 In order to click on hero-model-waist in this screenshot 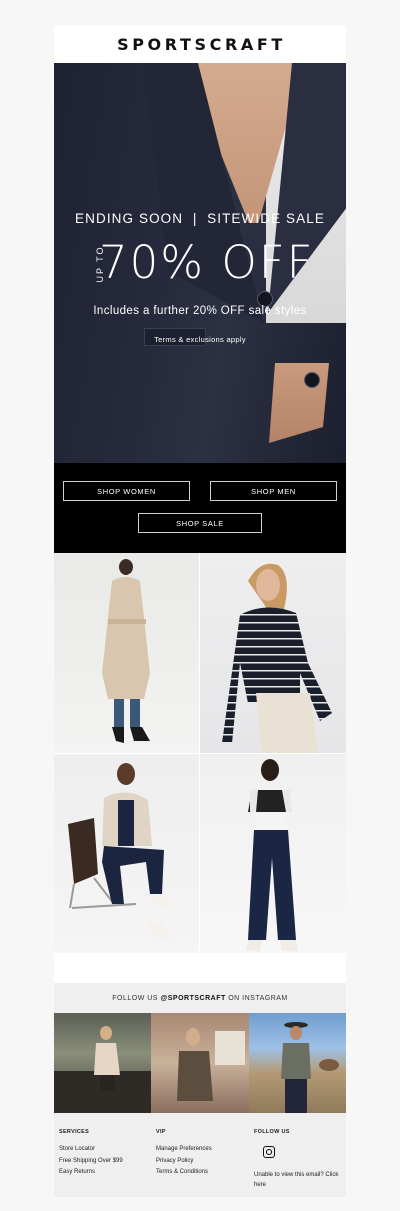, I will do `click(299, 403)`.